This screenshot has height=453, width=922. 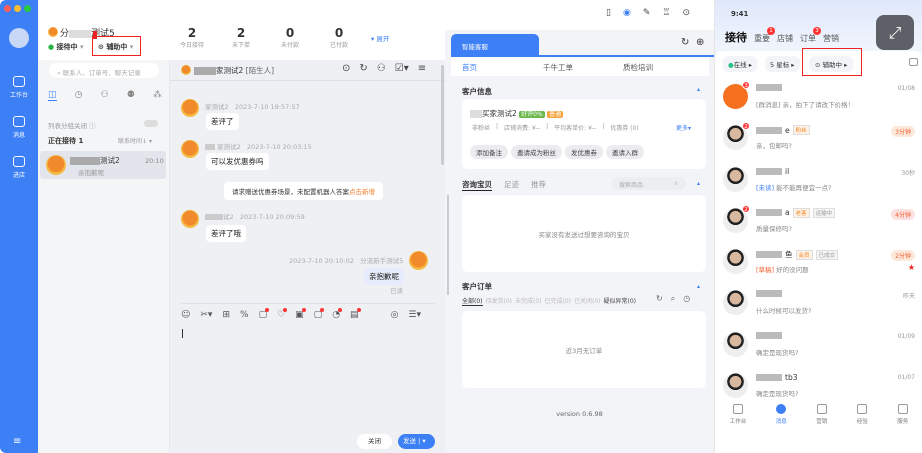 What do you see at coordinates (157, 95) in the screenshot?
I see `org-tab-icon: ⁂` at bounding box center [157, 95].